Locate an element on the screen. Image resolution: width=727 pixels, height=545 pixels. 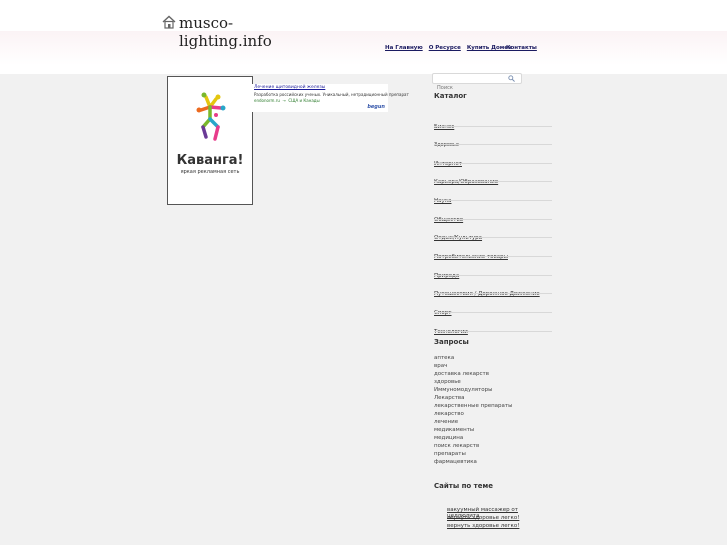
query-item: лечение is located at coordinates (446, 422).